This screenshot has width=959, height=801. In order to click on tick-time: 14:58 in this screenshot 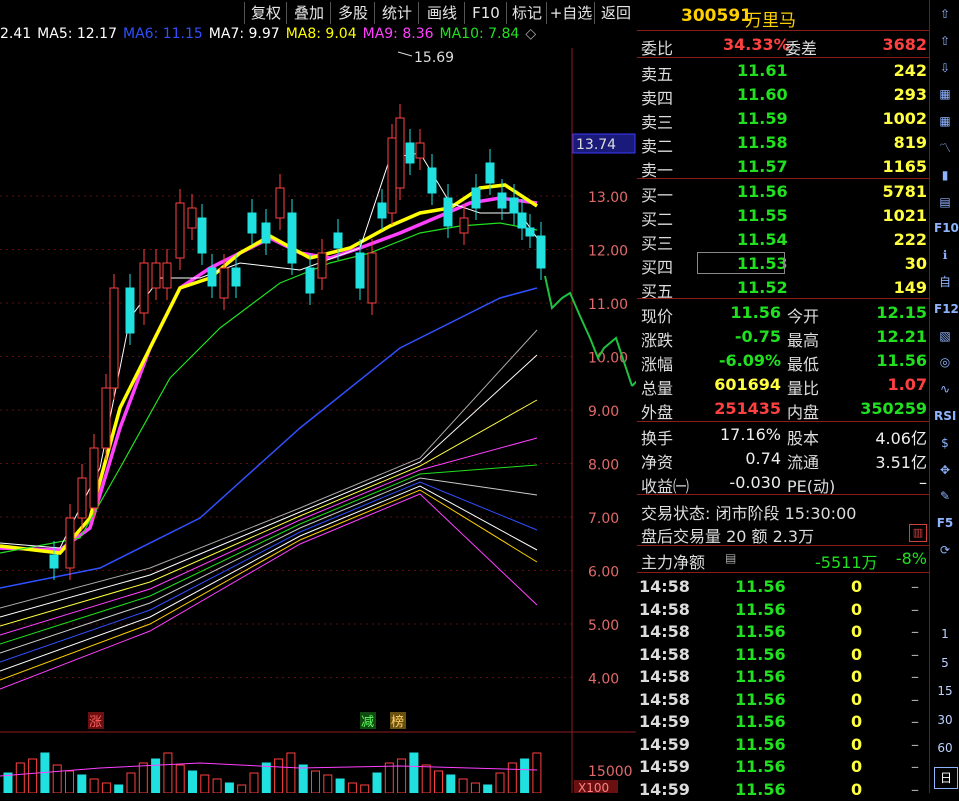, I will do `click(664, 609)`.